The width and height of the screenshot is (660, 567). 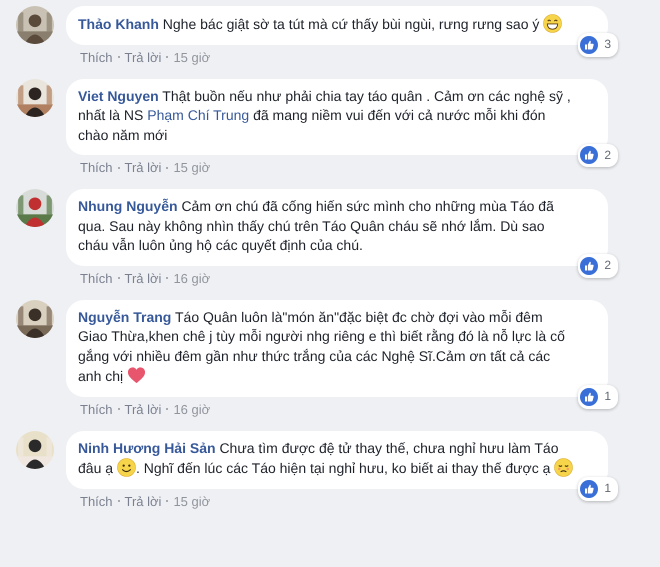 I want to click on author-name: Thảo Khanh, so click(x=118, y=24).